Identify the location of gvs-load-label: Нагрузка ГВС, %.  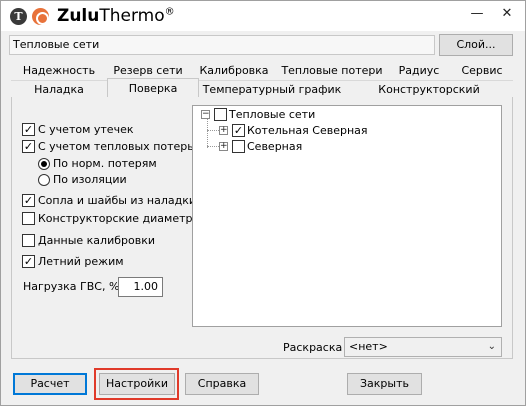
(71, 286).